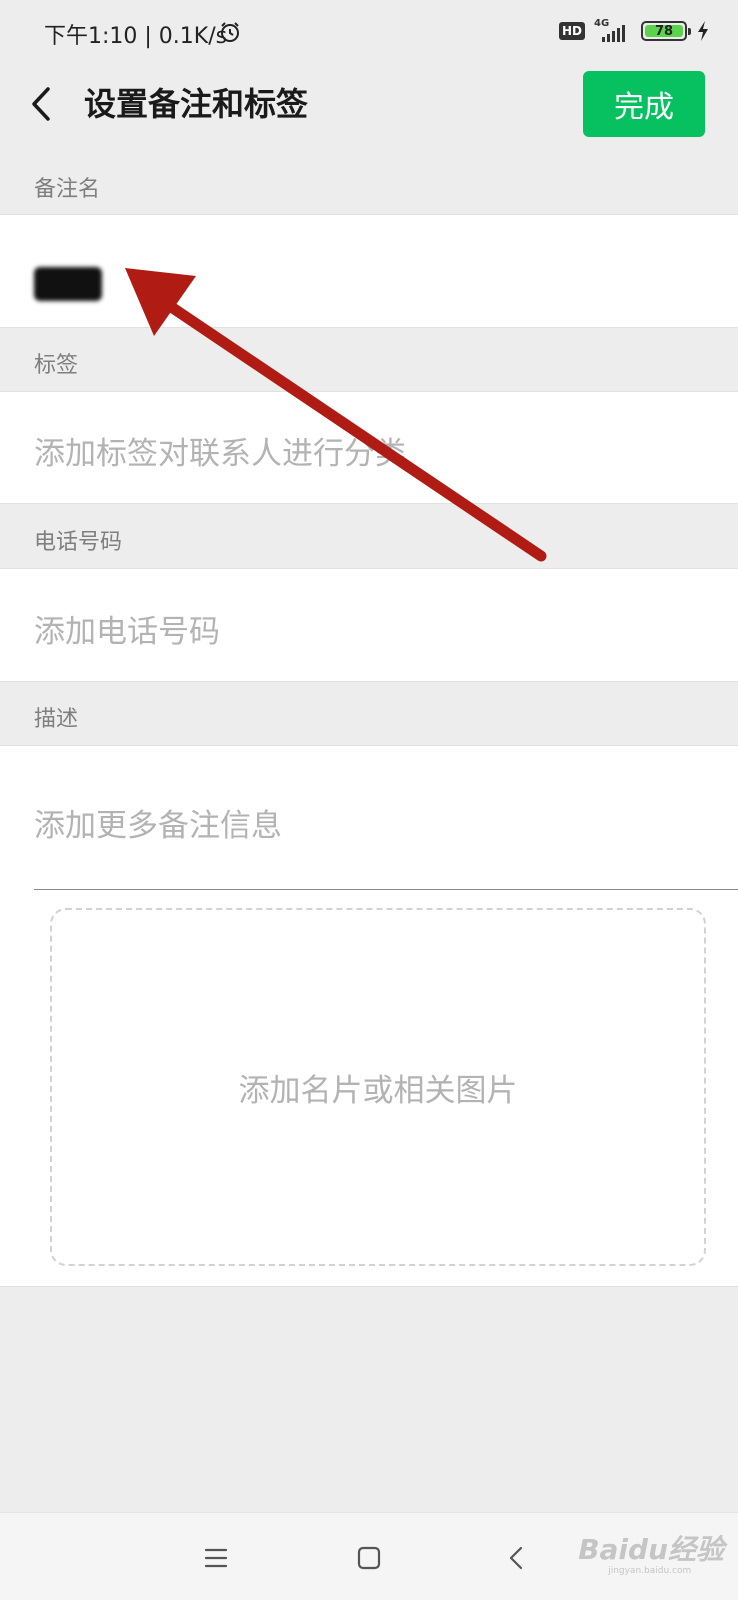 Image resolution: width=738 pixels, height=1600 pixels. What do you see at coordinates (369, 1558) in the screenshot?
I see `home-icon` at bounding box center [369, 1558].